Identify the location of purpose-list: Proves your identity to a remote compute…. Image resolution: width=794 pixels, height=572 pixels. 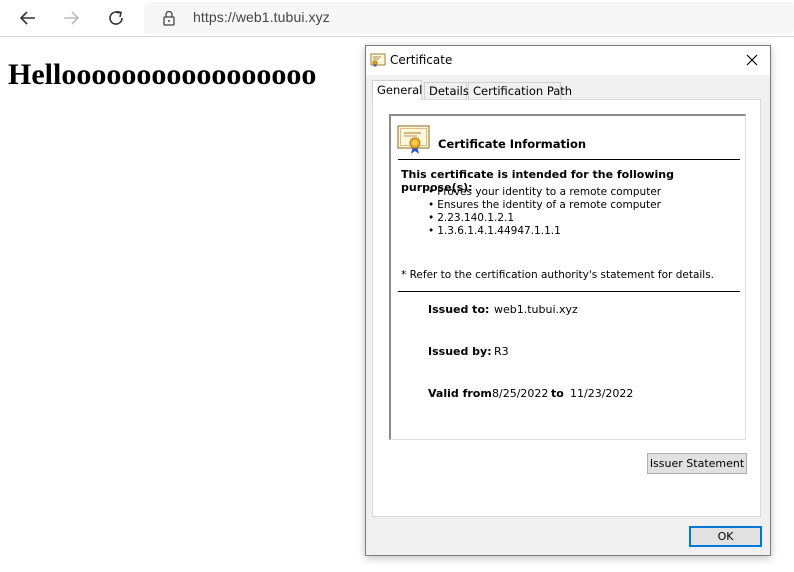
(544, 212).